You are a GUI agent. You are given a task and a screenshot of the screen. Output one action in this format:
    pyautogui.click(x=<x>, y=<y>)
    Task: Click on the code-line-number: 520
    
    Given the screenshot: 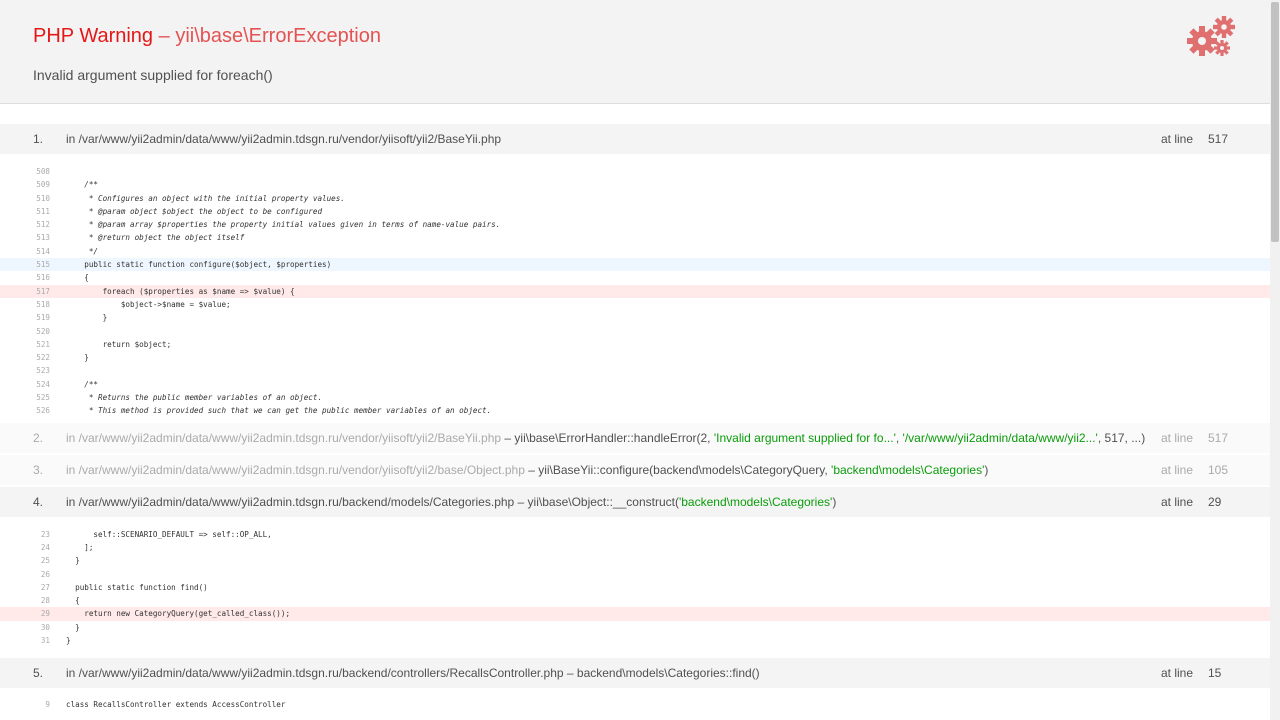 What is the action you would take?
    pyautogui.click(x=43, y=331)
    